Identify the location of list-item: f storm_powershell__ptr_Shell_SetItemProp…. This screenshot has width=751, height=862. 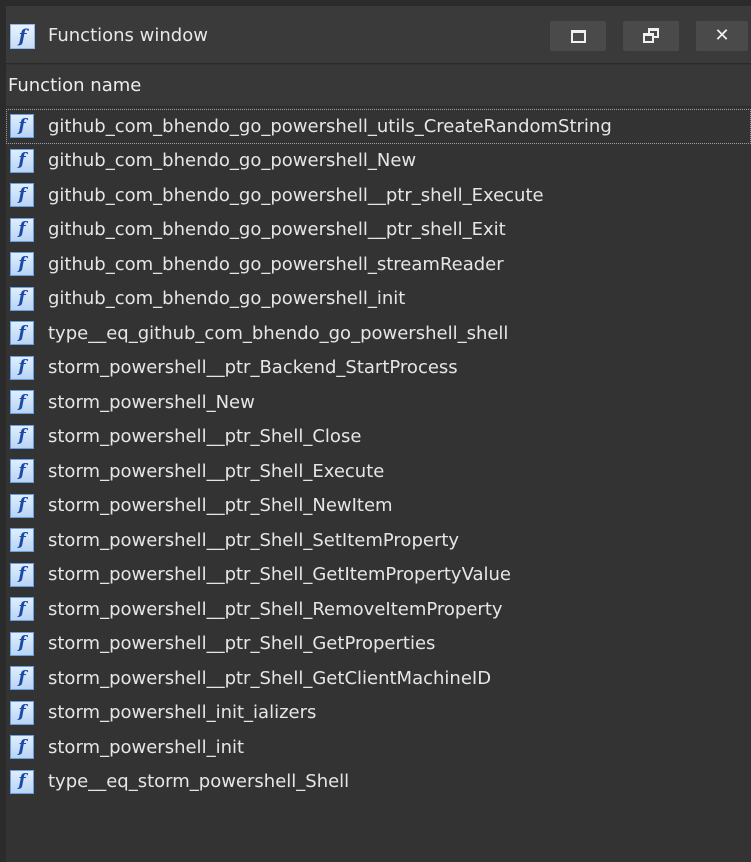
(378, 540).